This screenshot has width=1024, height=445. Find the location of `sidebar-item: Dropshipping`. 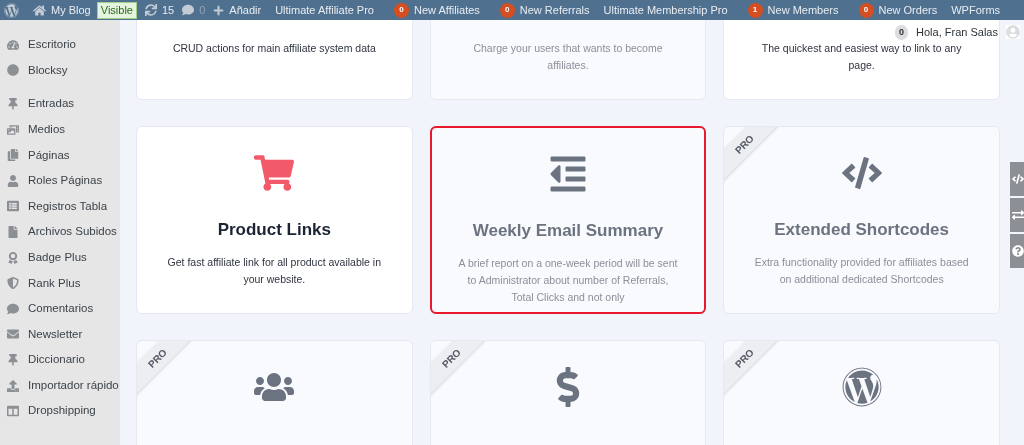

sidebar-item: Dropshipping is located at coordinates (60, 411).